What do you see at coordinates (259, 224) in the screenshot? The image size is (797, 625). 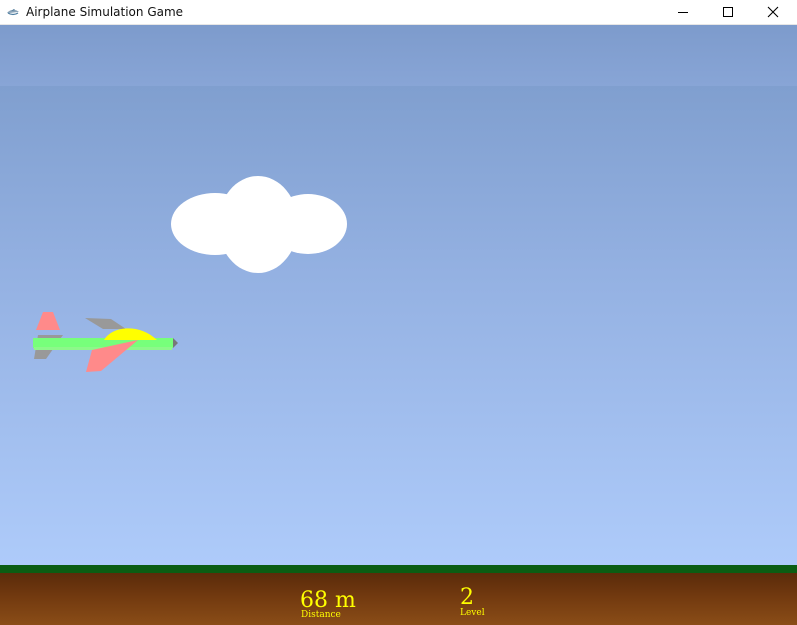 I see `cloud` at bounding box center [259, 224].